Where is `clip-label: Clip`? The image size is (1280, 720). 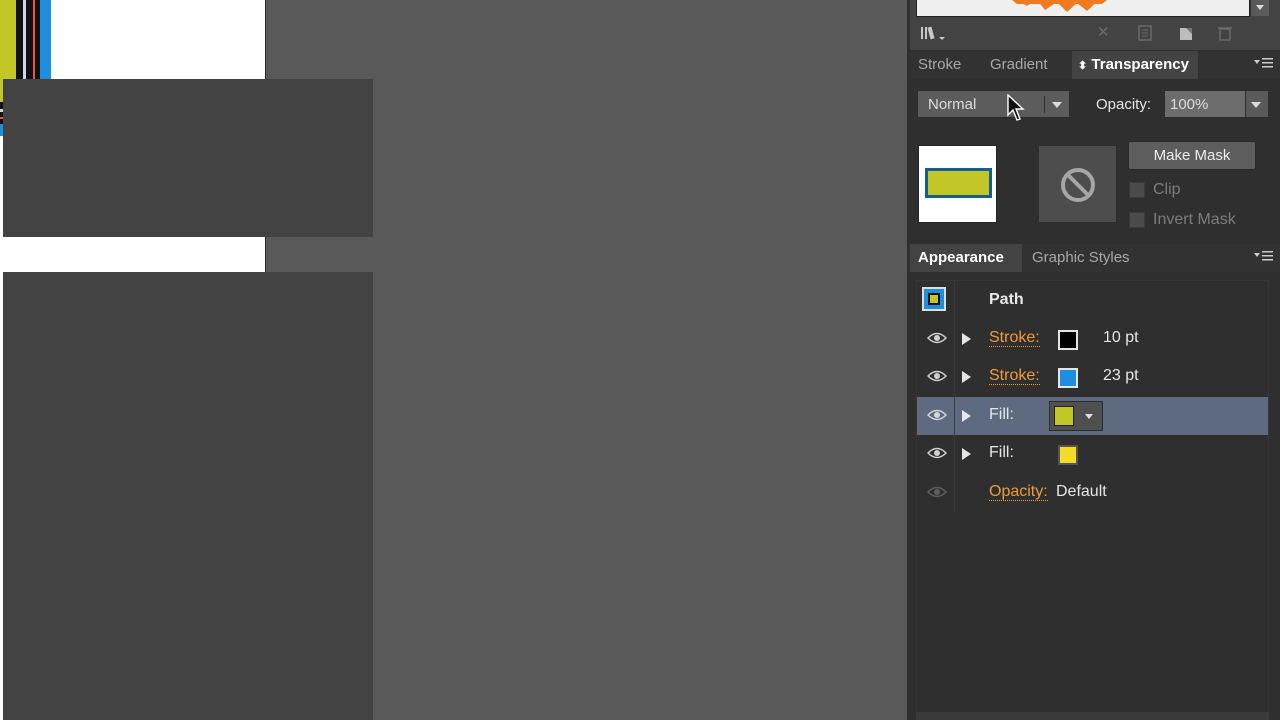 clip-label: Clip is located at coordinates (1167, 189).